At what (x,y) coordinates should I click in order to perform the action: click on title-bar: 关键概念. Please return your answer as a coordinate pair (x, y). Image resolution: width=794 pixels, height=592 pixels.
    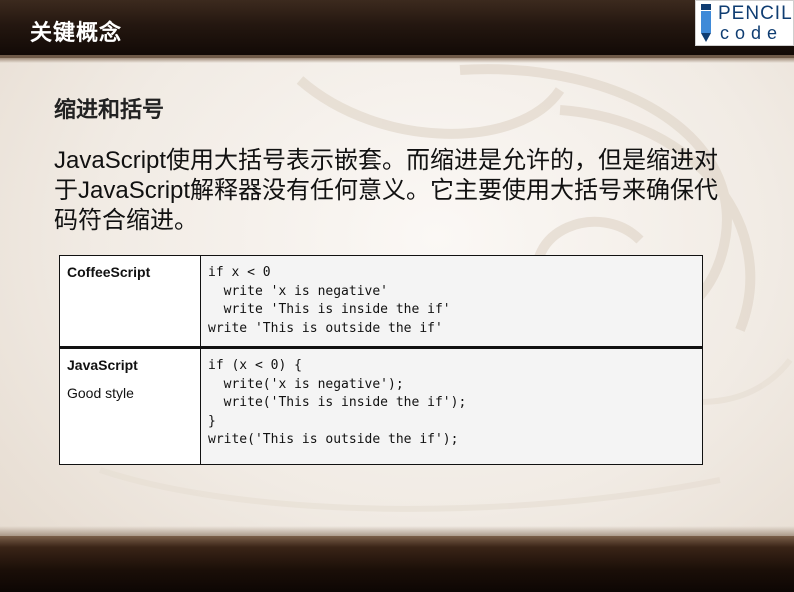
    Looking at the image, I should click on (397, 31).